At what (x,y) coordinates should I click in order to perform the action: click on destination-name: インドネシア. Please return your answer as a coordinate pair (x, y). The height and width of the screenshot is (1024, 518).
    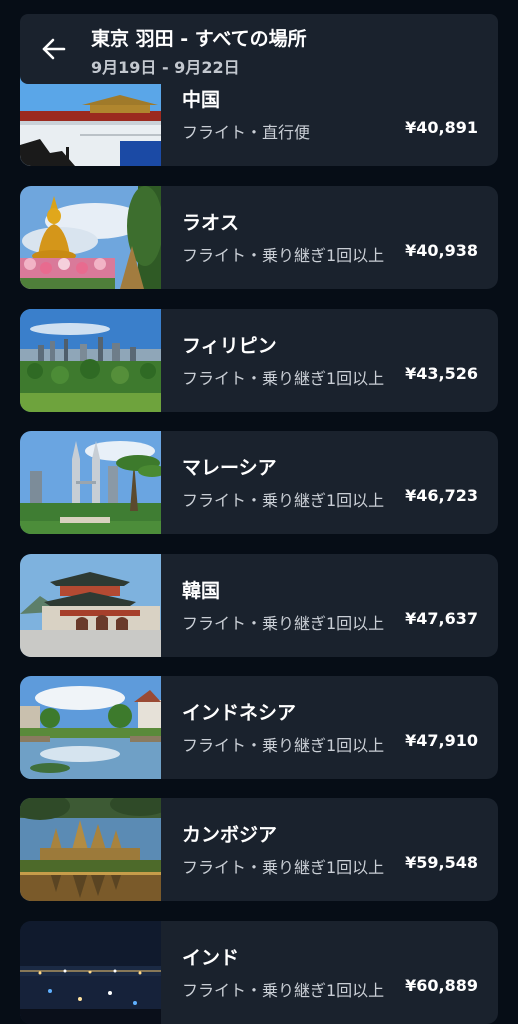
    Looking at the image, I should click on (239, 713).